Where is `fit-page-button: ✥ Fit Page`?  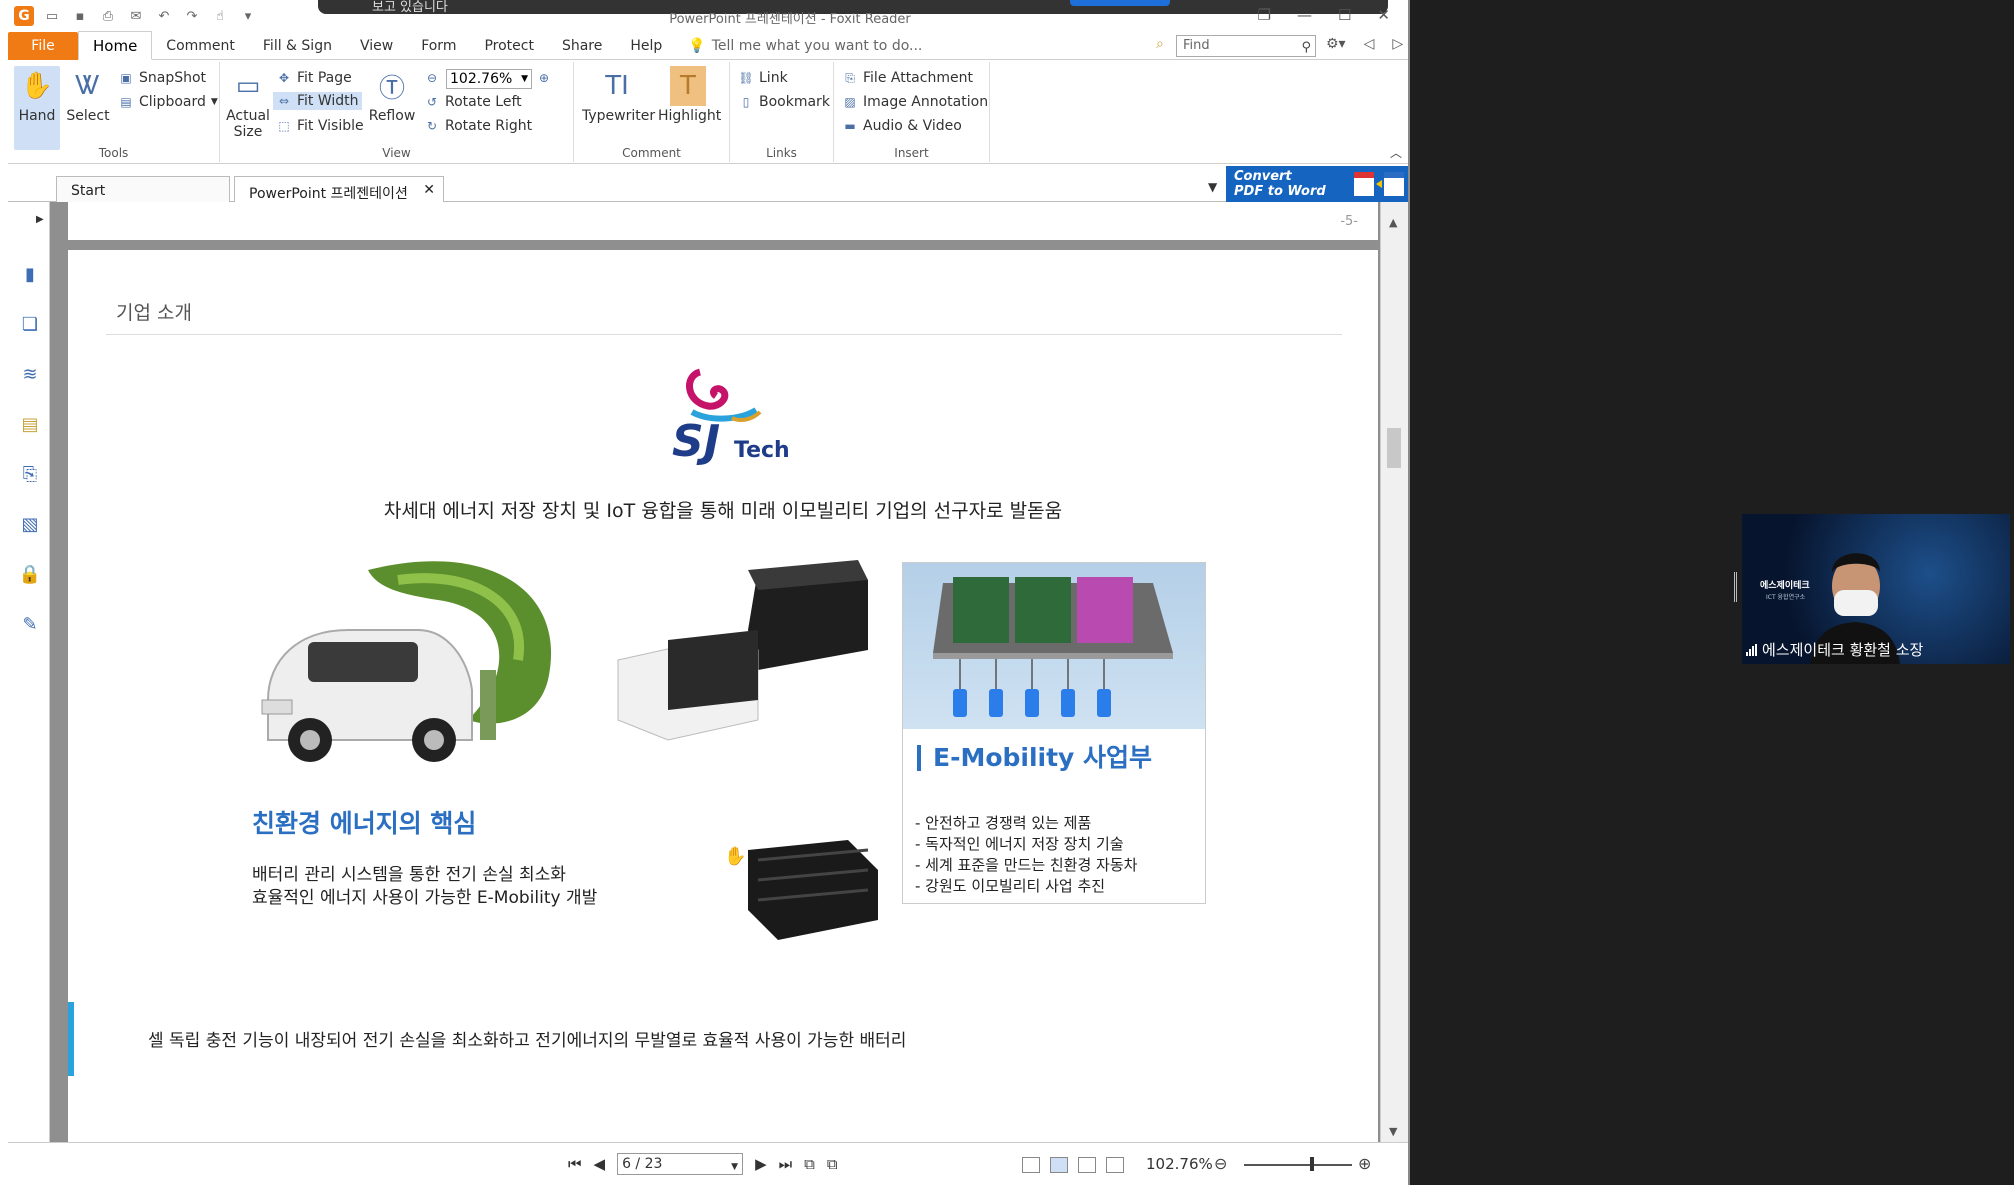 fit-page-button: ✥ Fit Page is located at coordinates (314, 78).